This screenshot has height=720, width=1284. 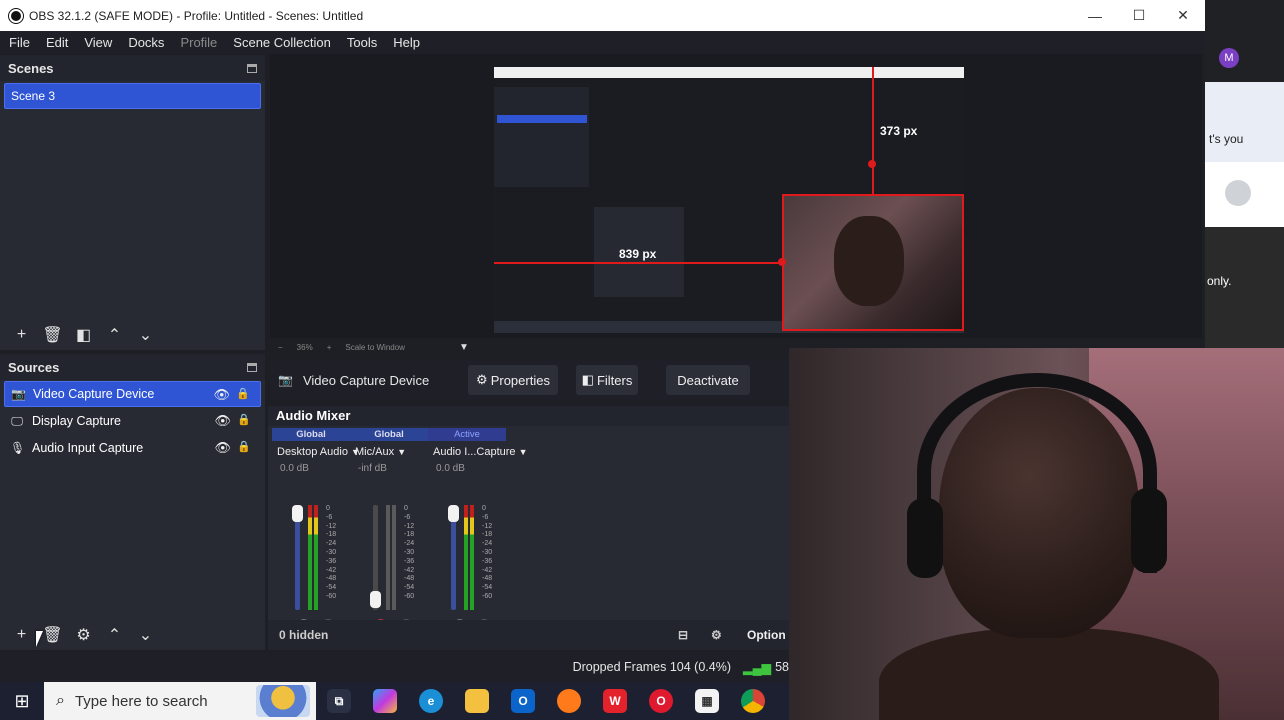 I want to click on taskbar-search: ⌕ Type here to search, so click(x=180, y=701).